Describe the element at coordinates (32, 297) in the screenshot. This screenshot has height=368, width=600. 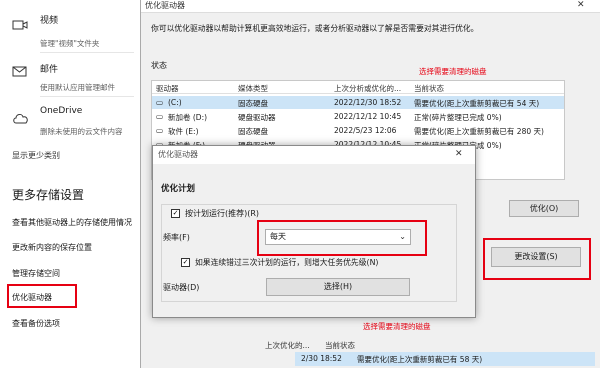
I see `link-optimize-drives: 优化驱动器` at that location.